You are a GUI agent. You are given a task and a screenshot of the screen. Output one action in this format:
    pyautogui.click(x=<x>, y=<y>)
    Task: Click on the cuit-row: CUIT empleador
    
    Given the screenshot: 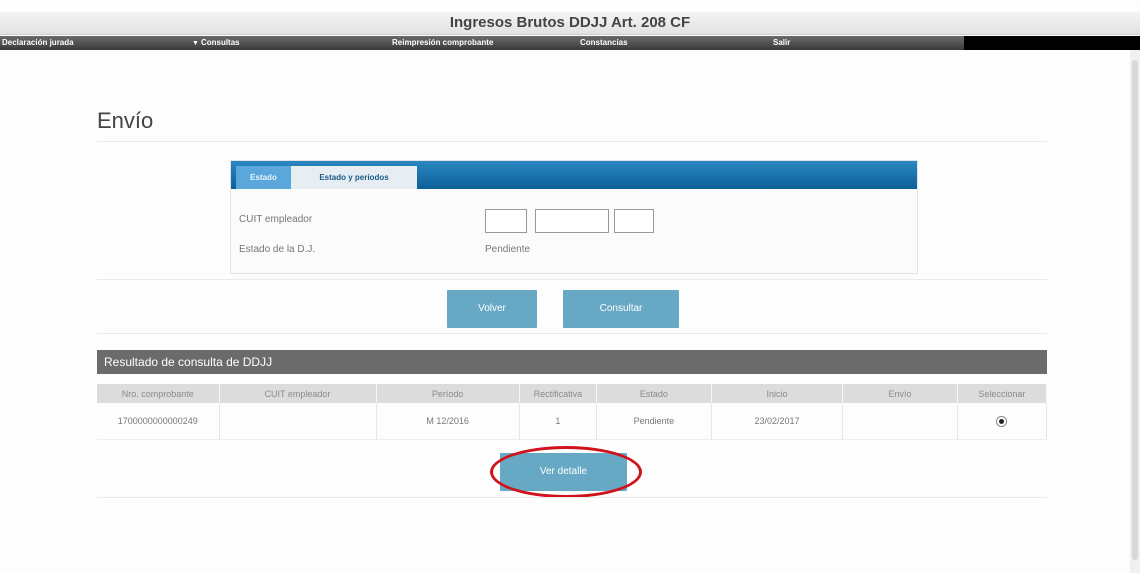 What is the action you would take?
    pyautogui.click(x=574, y=221)
    